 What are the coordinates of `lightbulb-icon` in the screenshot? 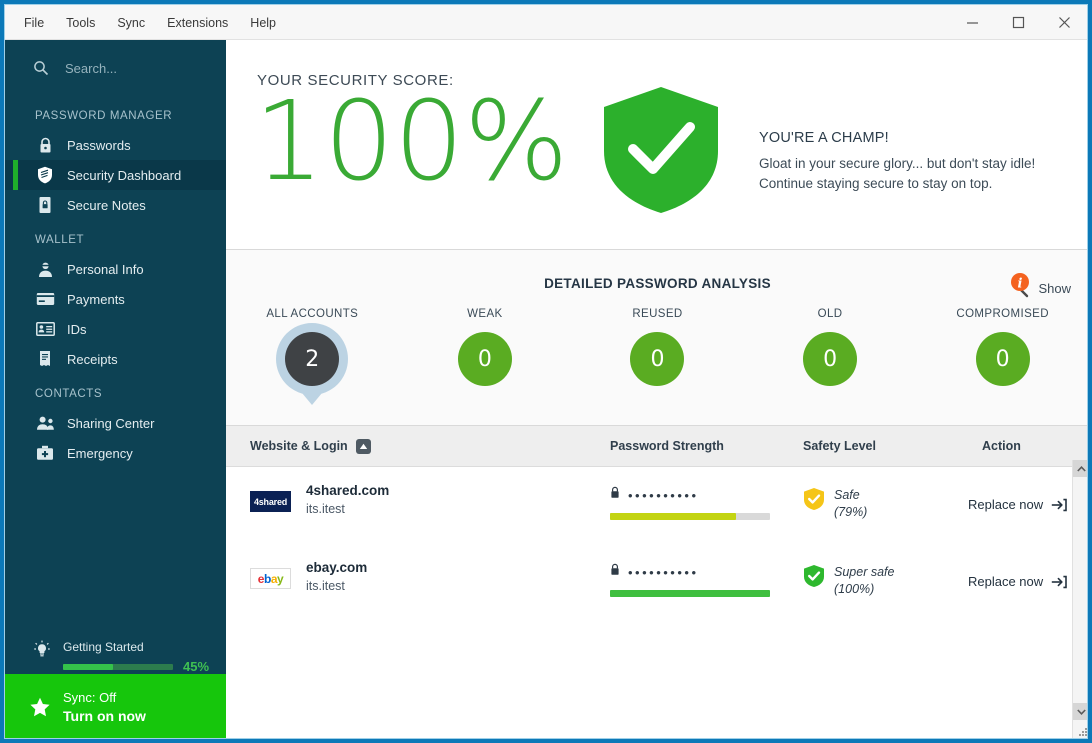 It's located at (42, 650).